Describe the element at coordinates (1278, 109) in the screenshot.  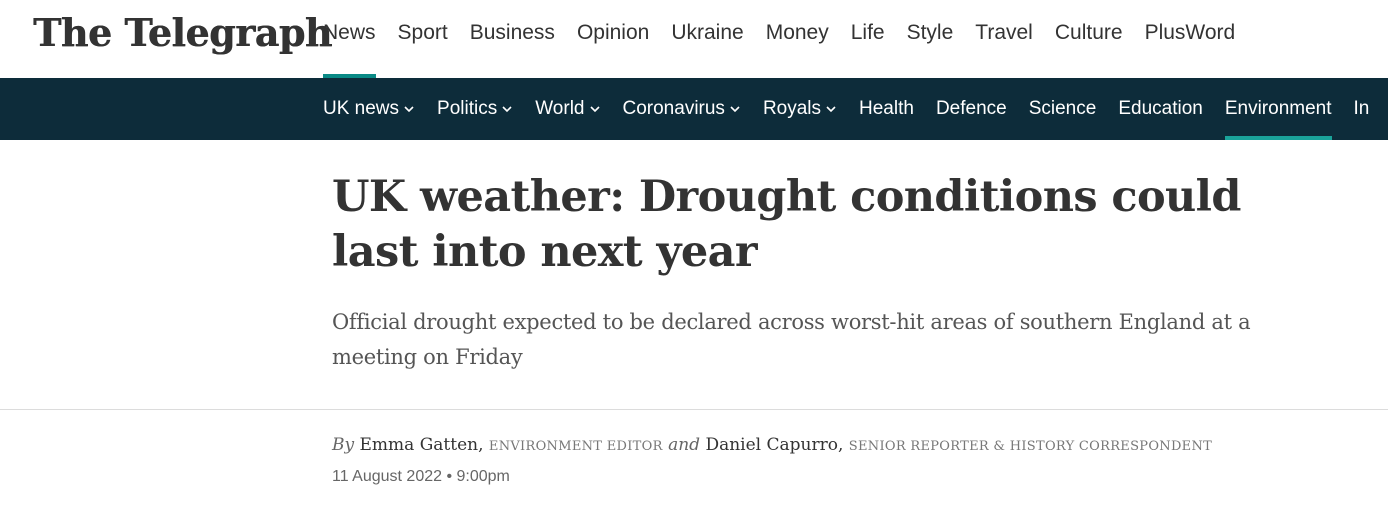
I see `subnav-environment: Environment` at that location.